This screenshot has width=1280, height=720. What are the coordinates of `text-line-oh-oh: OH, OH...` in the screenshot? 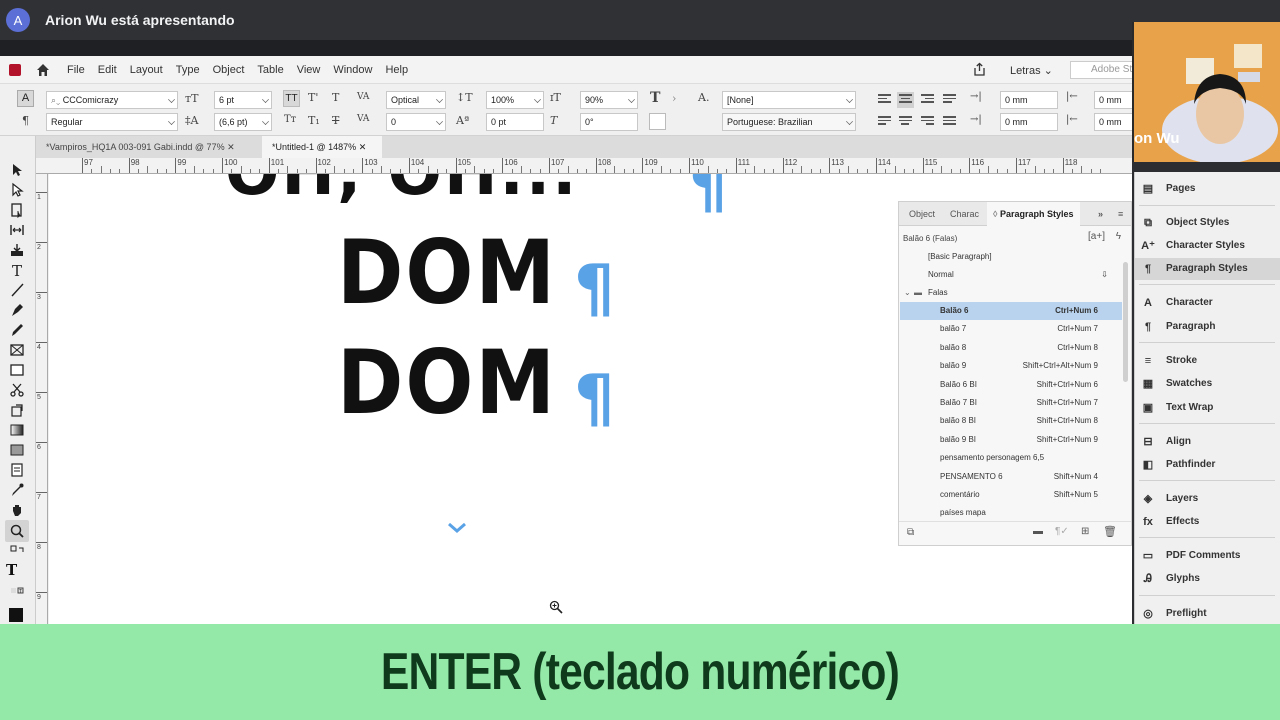 It's located at (401, 192).